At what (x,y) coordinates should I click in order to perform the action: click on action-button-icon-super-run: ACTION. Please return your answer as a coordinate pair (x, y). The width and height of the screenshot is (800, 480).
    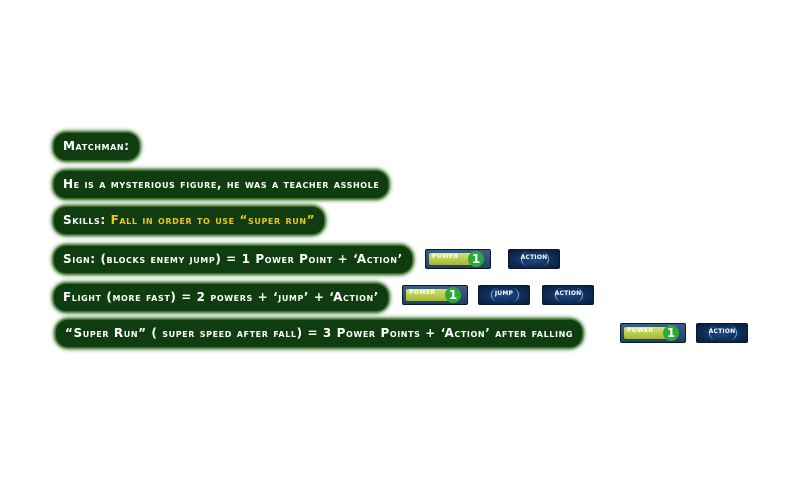
    Looking at the image, I should click on (722, 333).